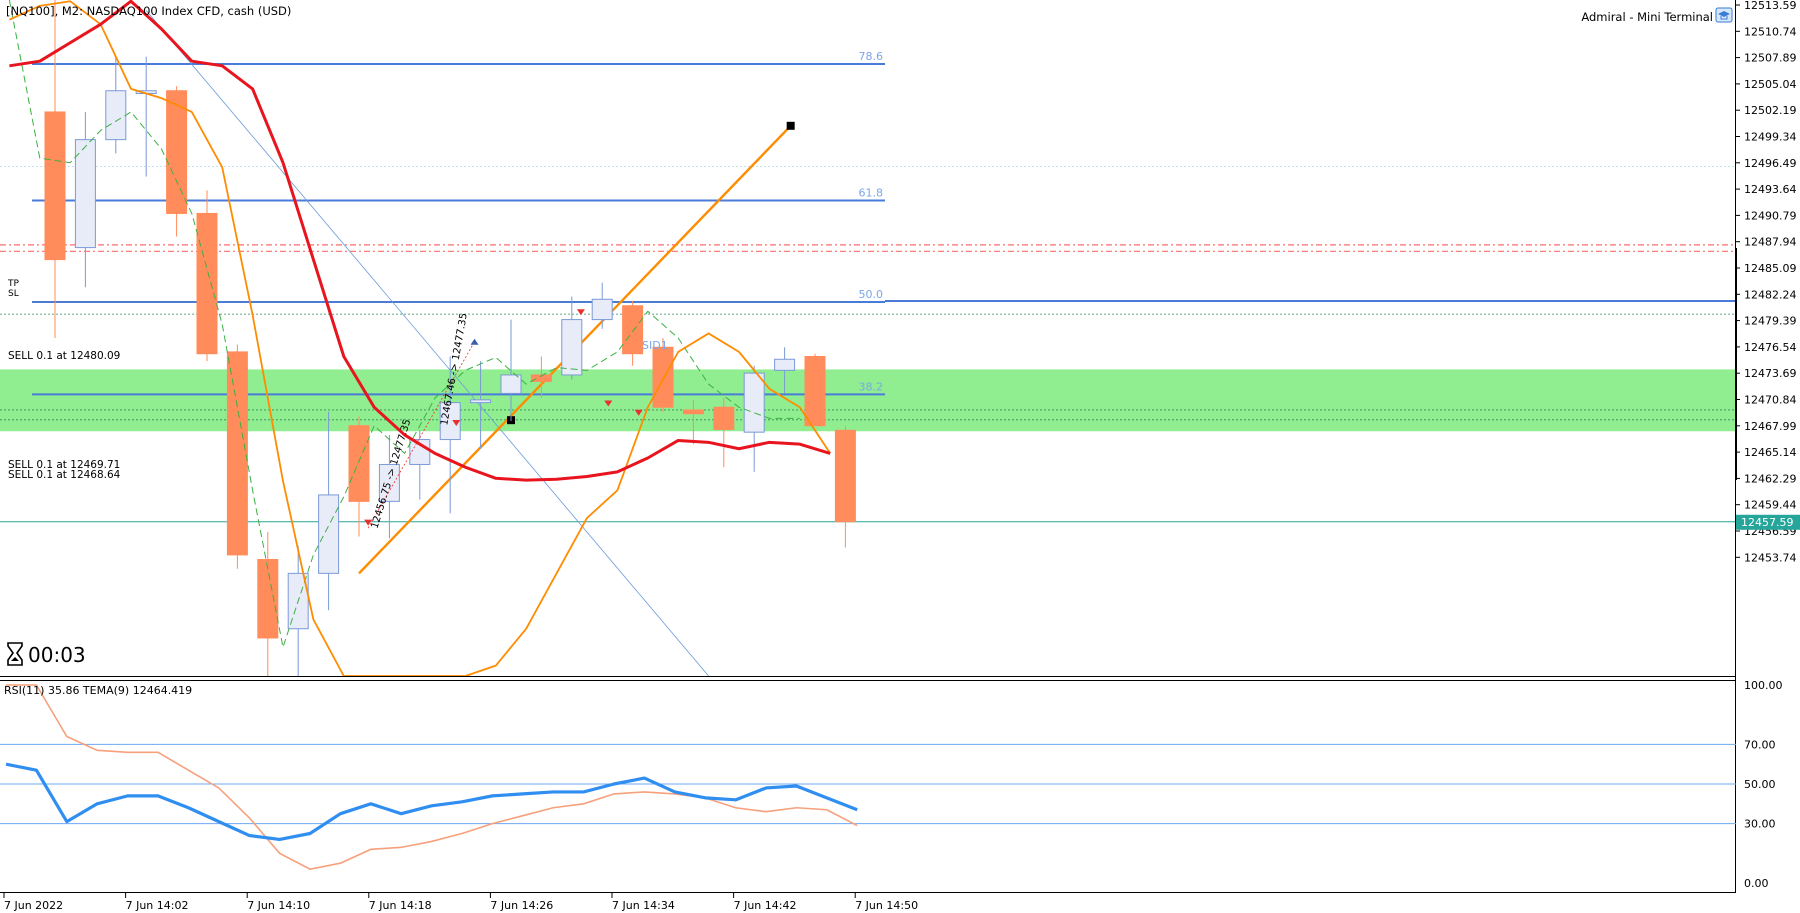  I want to click on price-tick-label: 12493.64, so click(1770, 189).